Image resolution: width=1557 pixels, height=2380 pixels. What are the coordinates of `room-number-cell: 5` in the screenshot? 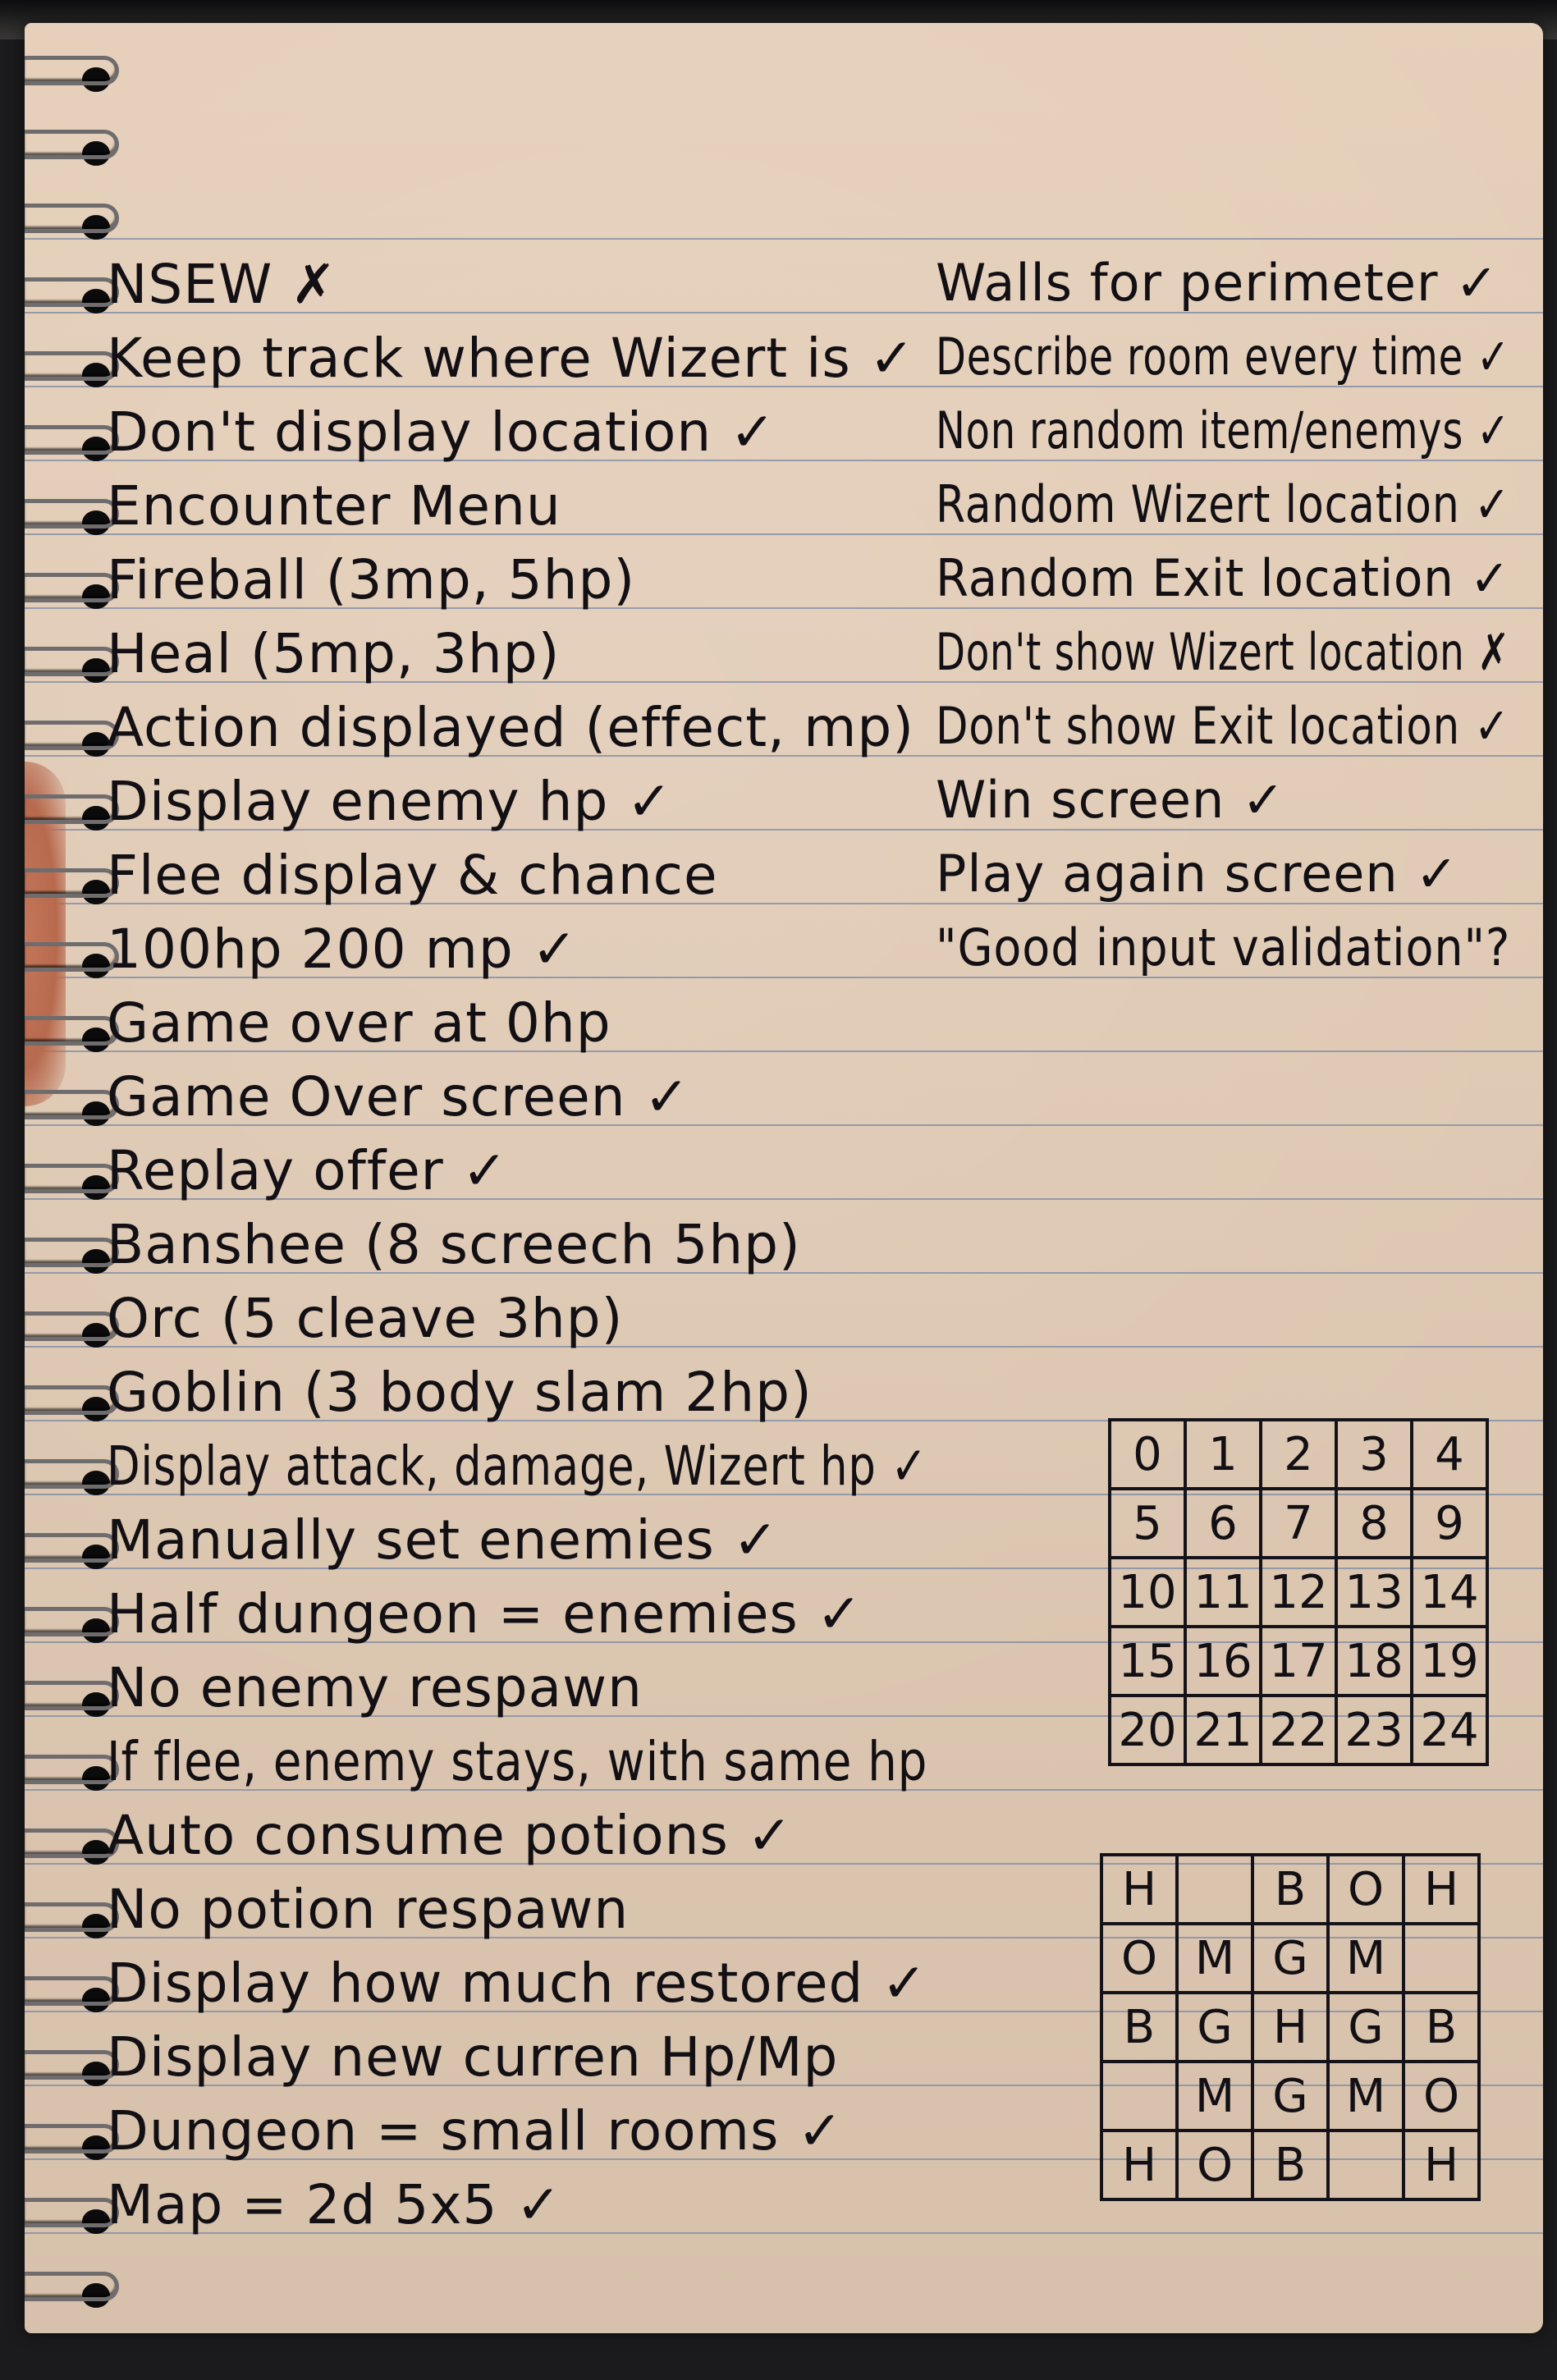 It's located at (1147, 1523).